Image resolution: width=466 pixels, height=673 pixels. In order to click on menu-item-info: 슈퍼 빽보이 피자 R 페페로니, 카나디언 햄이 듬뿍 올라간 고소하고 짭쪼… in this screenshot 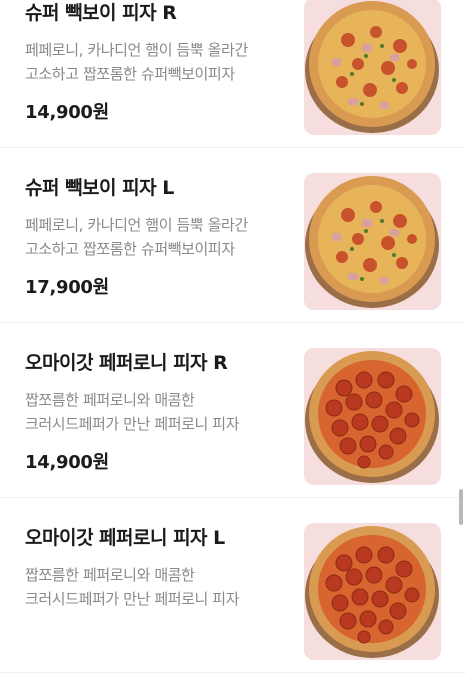, I will do `click(157, 62)`.